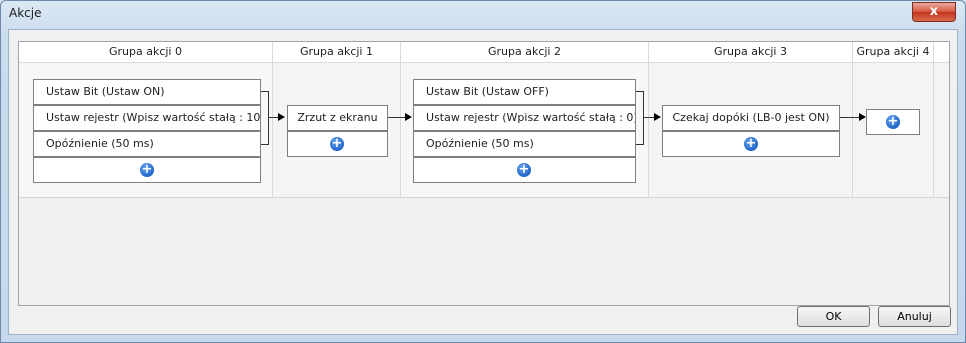  Describe the element at coordinates (914, 316) in the screenshot. I see `cancel-button: Anuluj` at that location.